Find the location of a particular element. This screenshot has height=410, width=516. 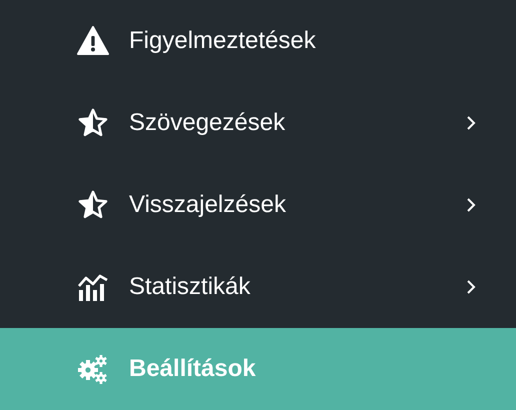

menu-label: Beállítások is located at coordinates (193, 369).